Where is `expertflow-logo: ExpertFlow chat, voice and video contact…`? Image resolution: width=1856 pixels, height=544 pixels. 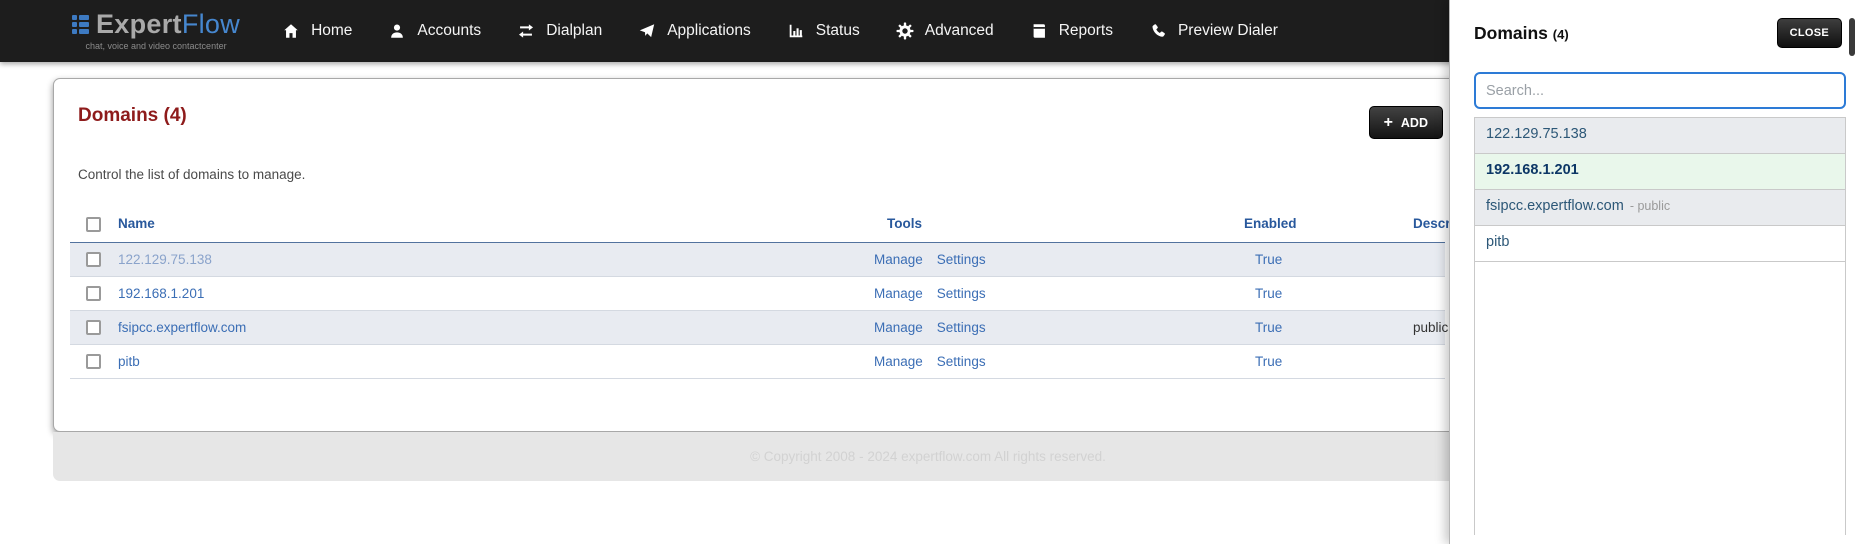 expertflow-logo: ExpertFlow chat, voice and video contact… is located at coordinates (156, 31).